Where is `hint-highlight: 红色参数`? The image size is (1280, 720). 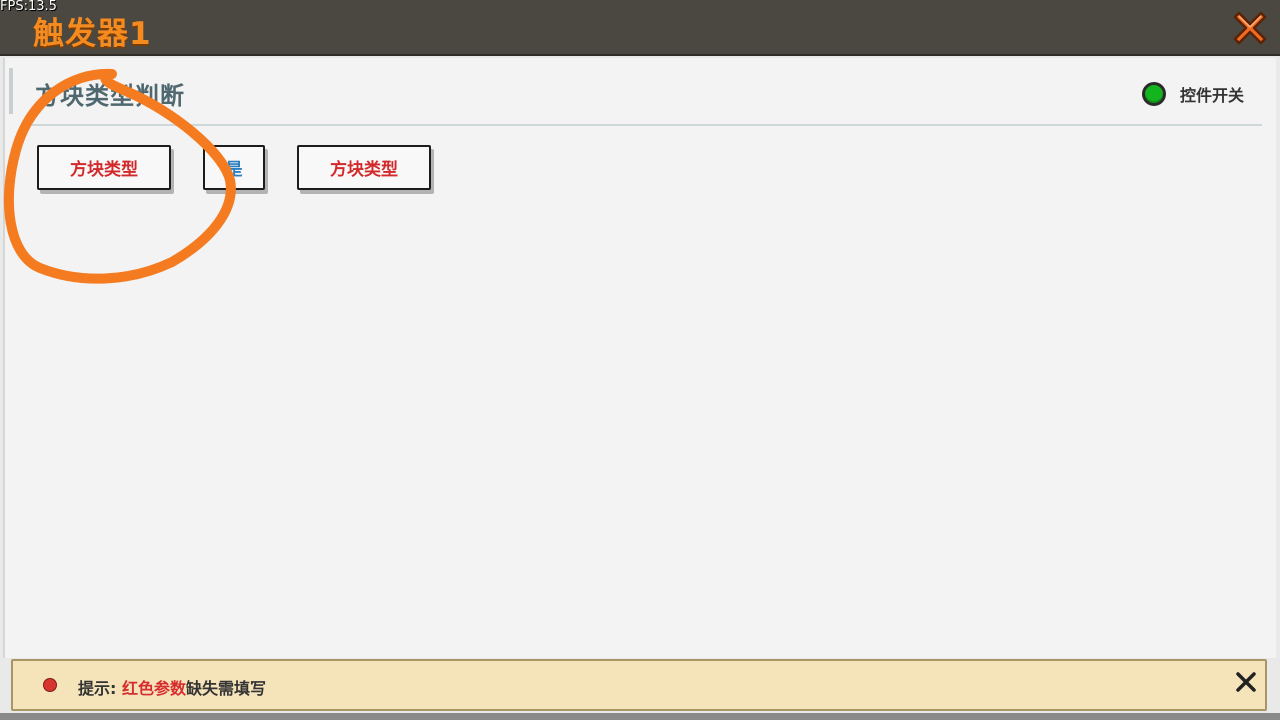
hint-highlight: 红色参数 is located at coordinates (153, 688).